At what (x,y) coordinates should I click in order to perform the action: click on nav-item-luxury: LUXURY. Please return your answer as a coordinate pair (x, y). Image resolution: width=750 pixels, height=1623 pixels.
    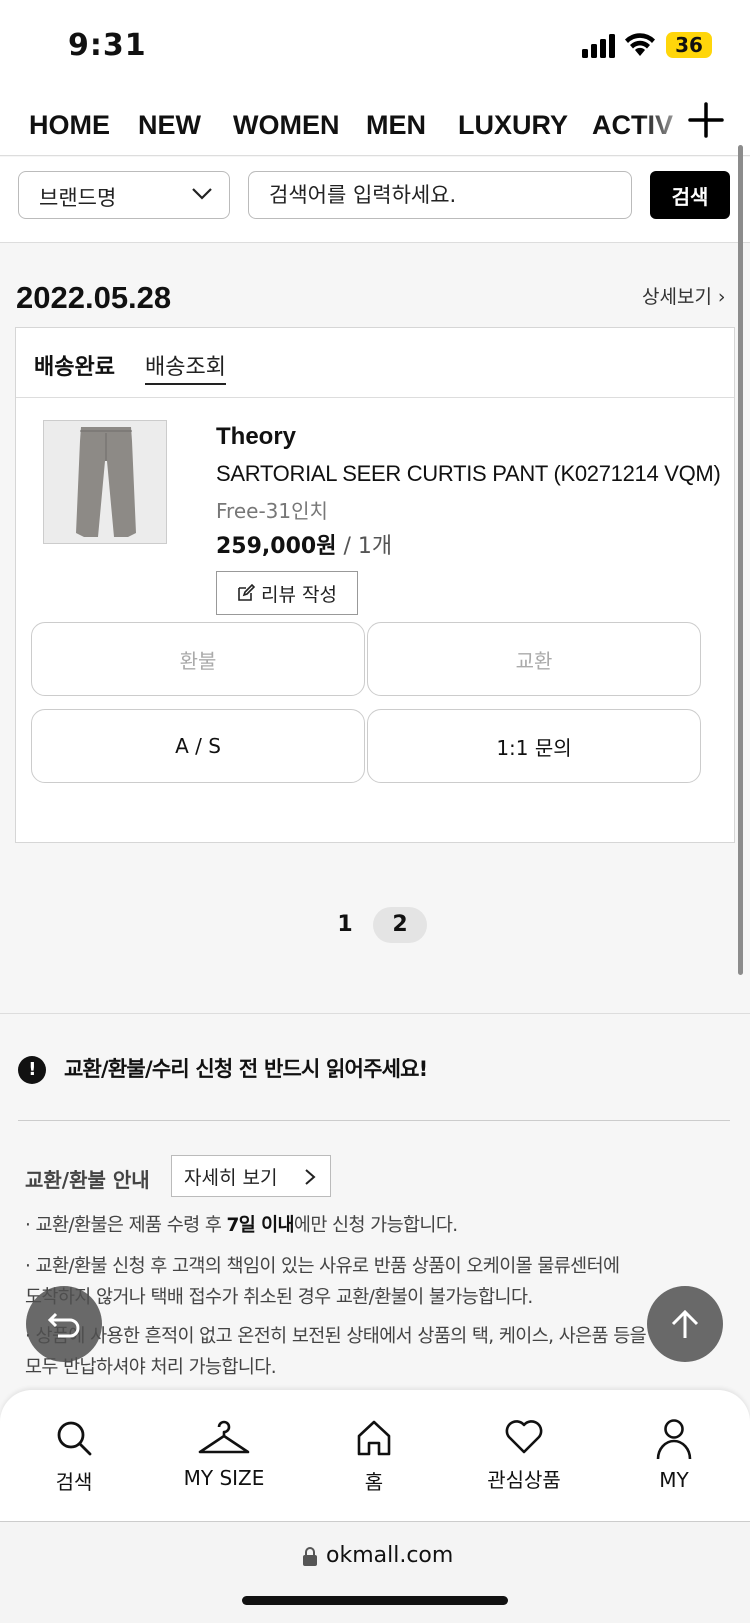
    Looking at the image, I should click on (513, 125).